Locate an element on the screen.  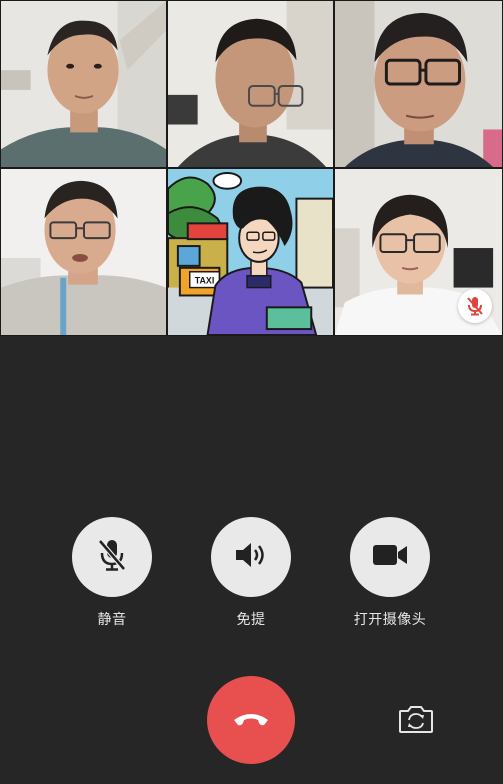
switch-camera-button is located at coordinates (416, 721).